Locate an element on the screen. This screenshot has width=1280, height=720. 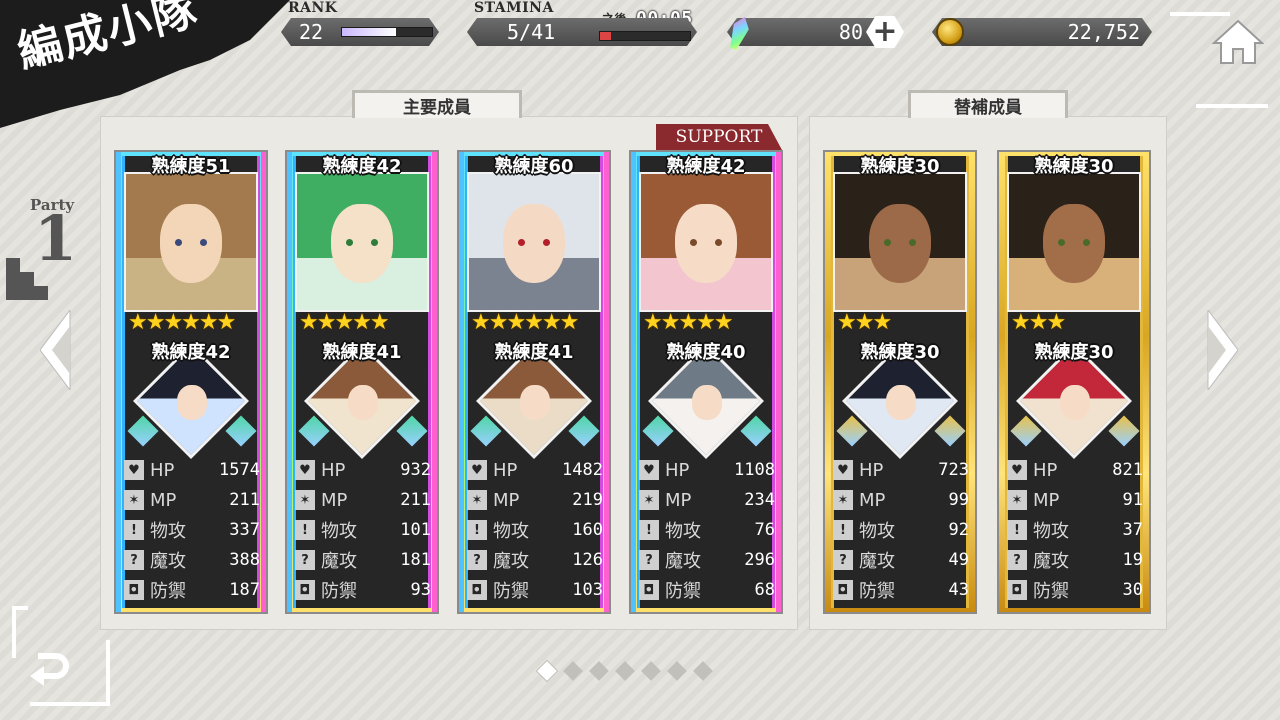
stat-row-atk: ! 物攻 337 is located at coordinates (192, 530).